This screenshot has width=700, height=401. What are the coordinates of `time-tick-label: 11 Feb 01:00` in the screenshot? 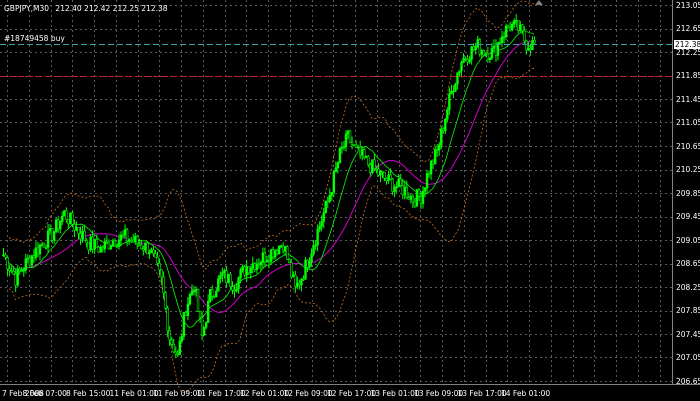 It's located at (134, 393).